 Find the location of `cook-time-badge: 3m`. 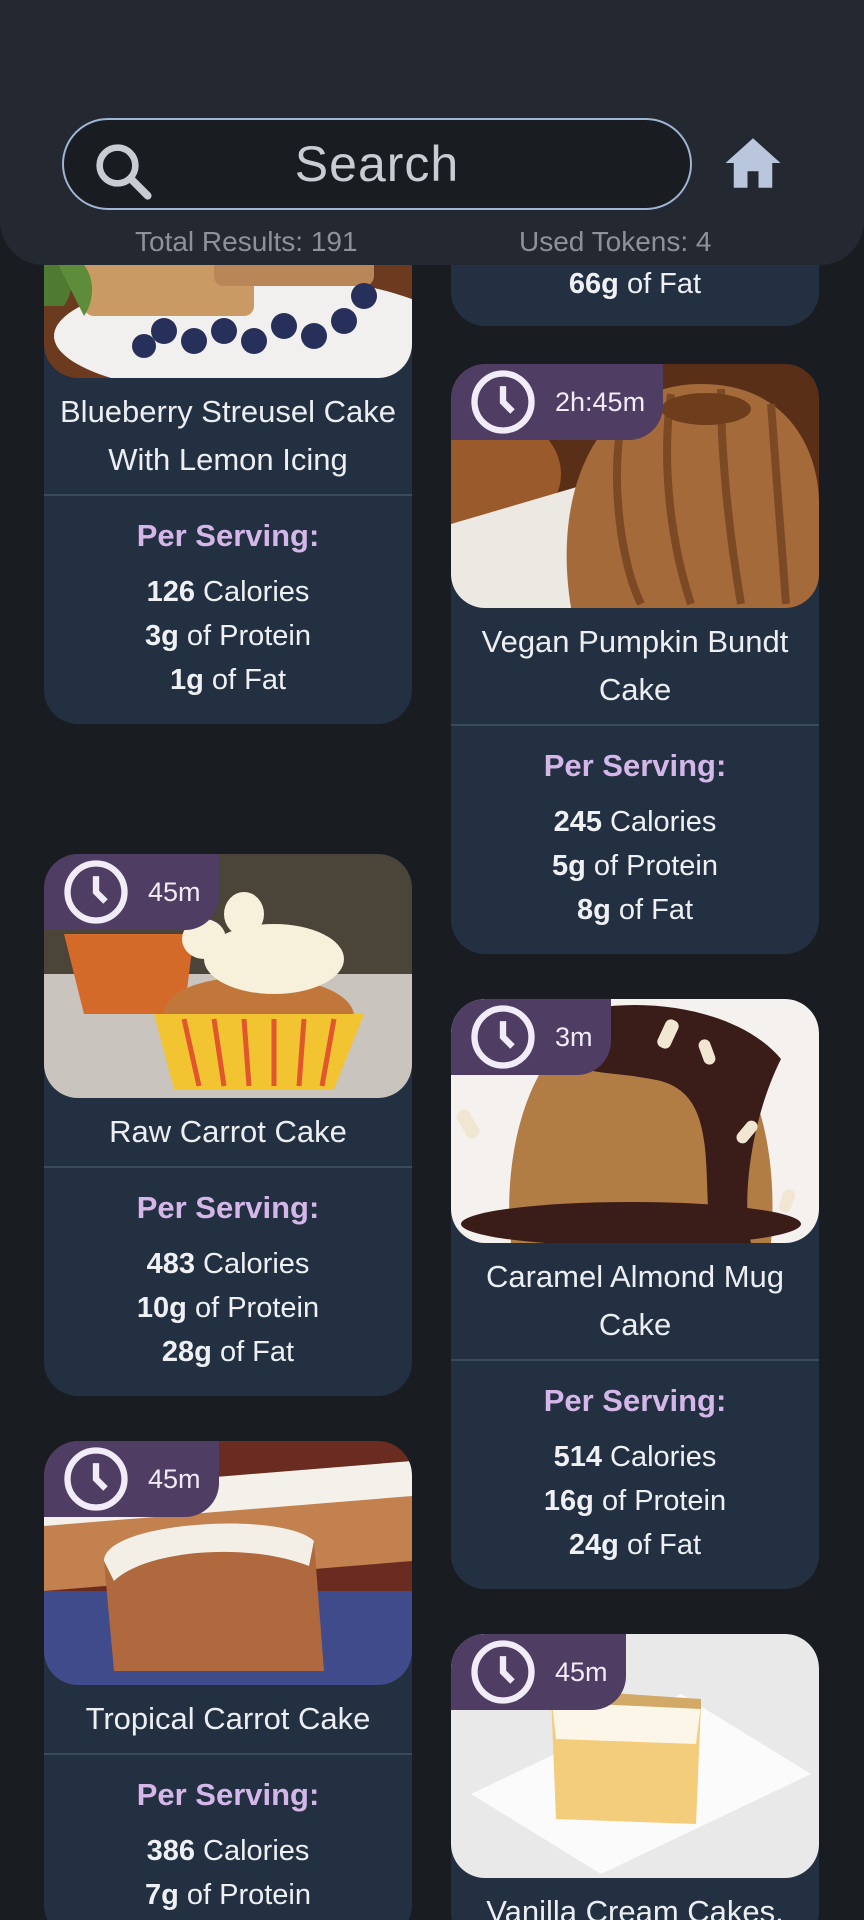

cook-time-badge: 3m is located at coordinates (531, 1037).